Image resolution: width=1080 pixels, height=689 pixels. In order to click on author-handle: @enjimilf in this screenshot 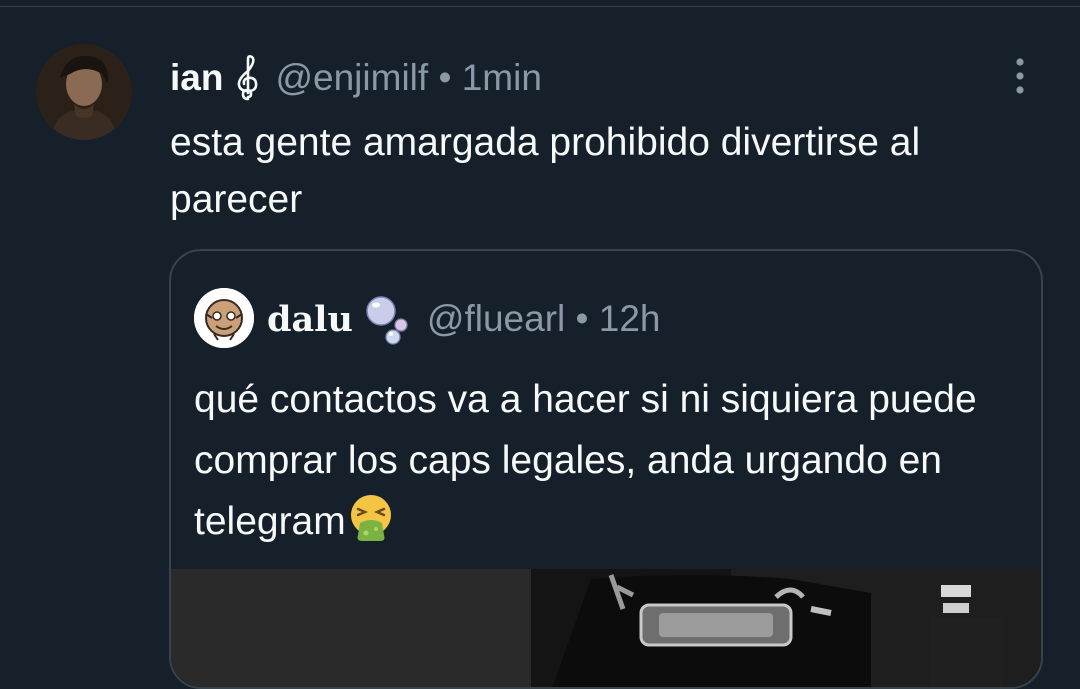, I will do `click(351, 77)`.